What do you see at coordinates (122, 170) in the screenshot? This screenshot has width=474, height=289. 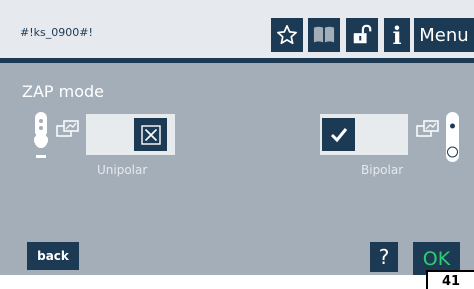 I see `unipolar-label: Unipolar` at bounding box center [122, 170].